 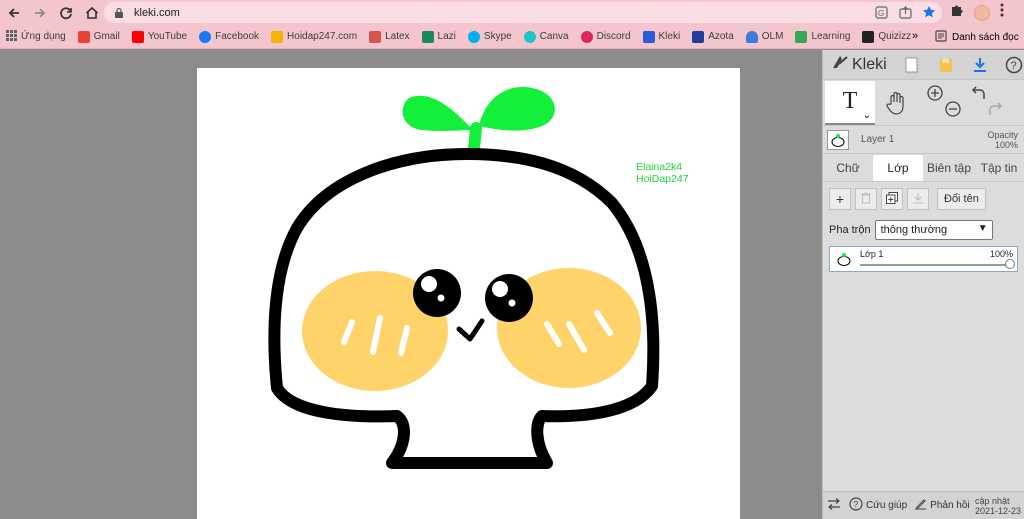 What do you see at coordinates (977, 37) in the screenshot?
I see `reading-list-button: Danh sách đọc` at bounding box center [977, 37].